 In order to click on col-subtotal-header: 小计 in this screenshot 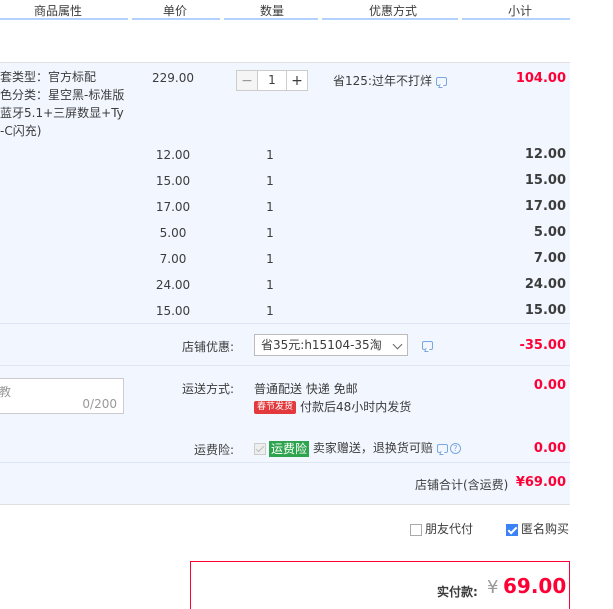, I will do `click(520, 11)`.